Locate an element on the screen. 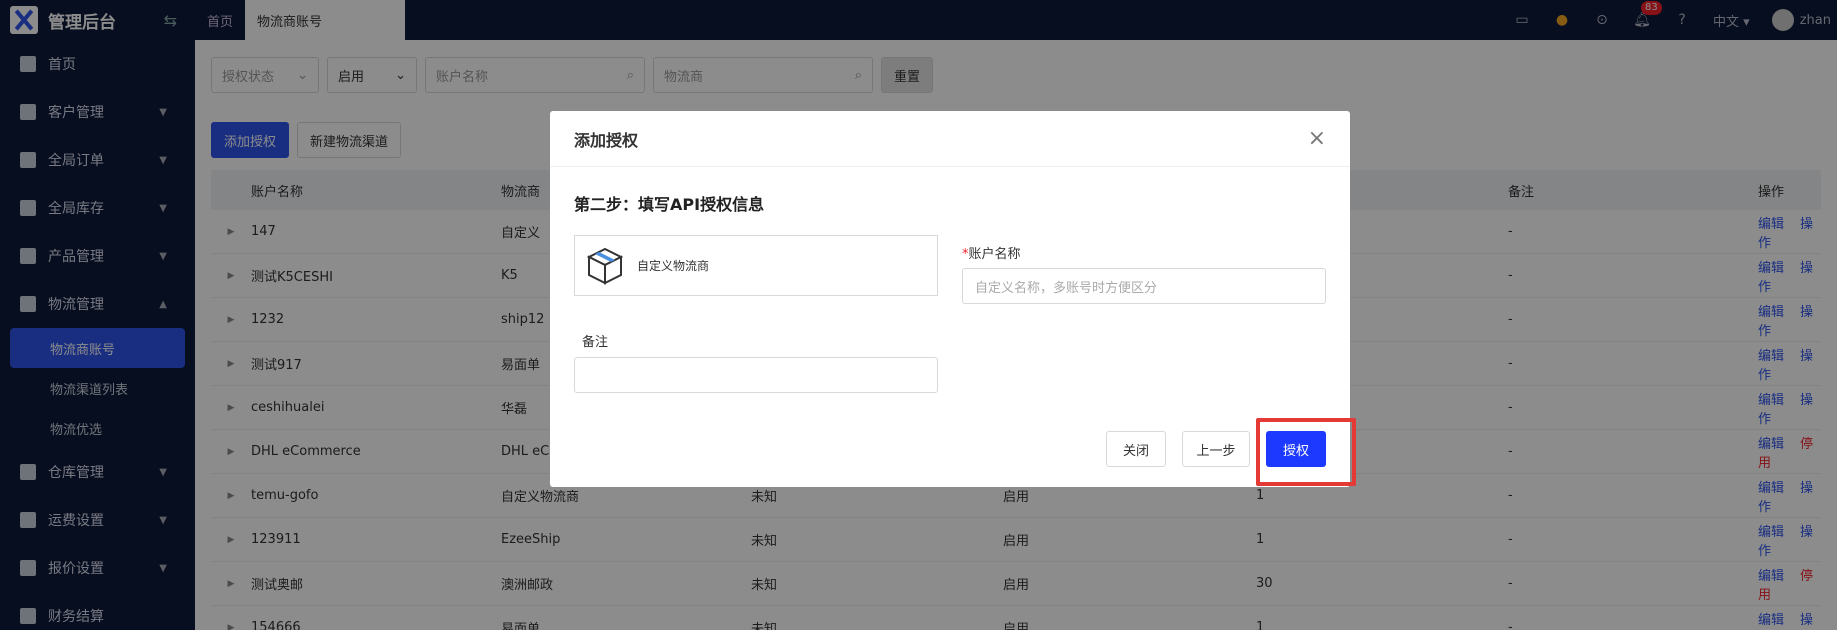  provider-card: 自定义物流商 is located at coordinates (756, 265).